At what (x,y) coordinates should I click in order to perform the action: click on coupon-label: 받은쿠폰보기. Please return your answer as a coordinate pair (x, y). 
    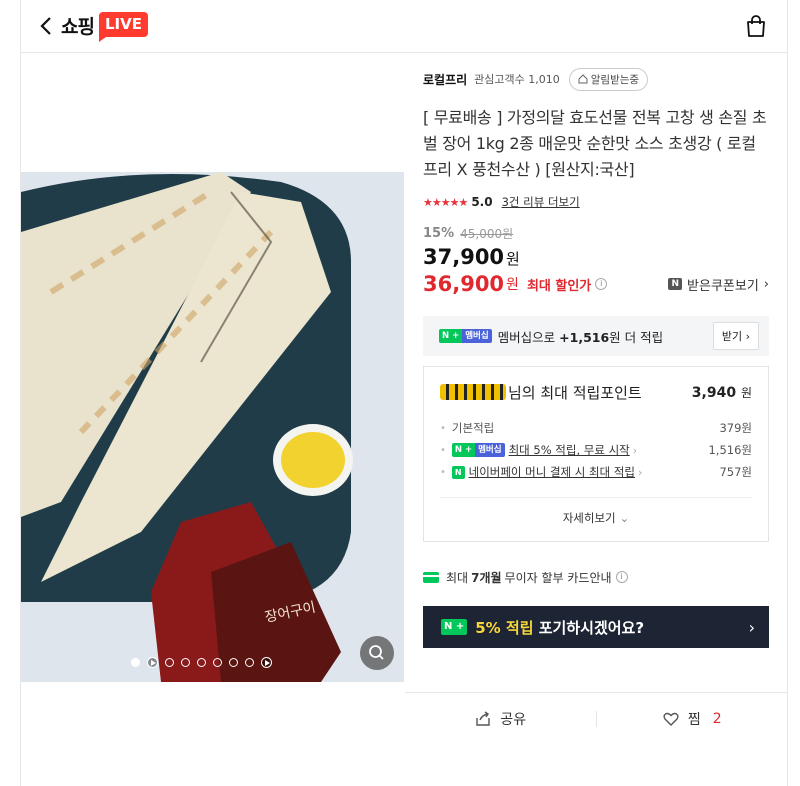
    Looking at the image, I should click on (723, 286).